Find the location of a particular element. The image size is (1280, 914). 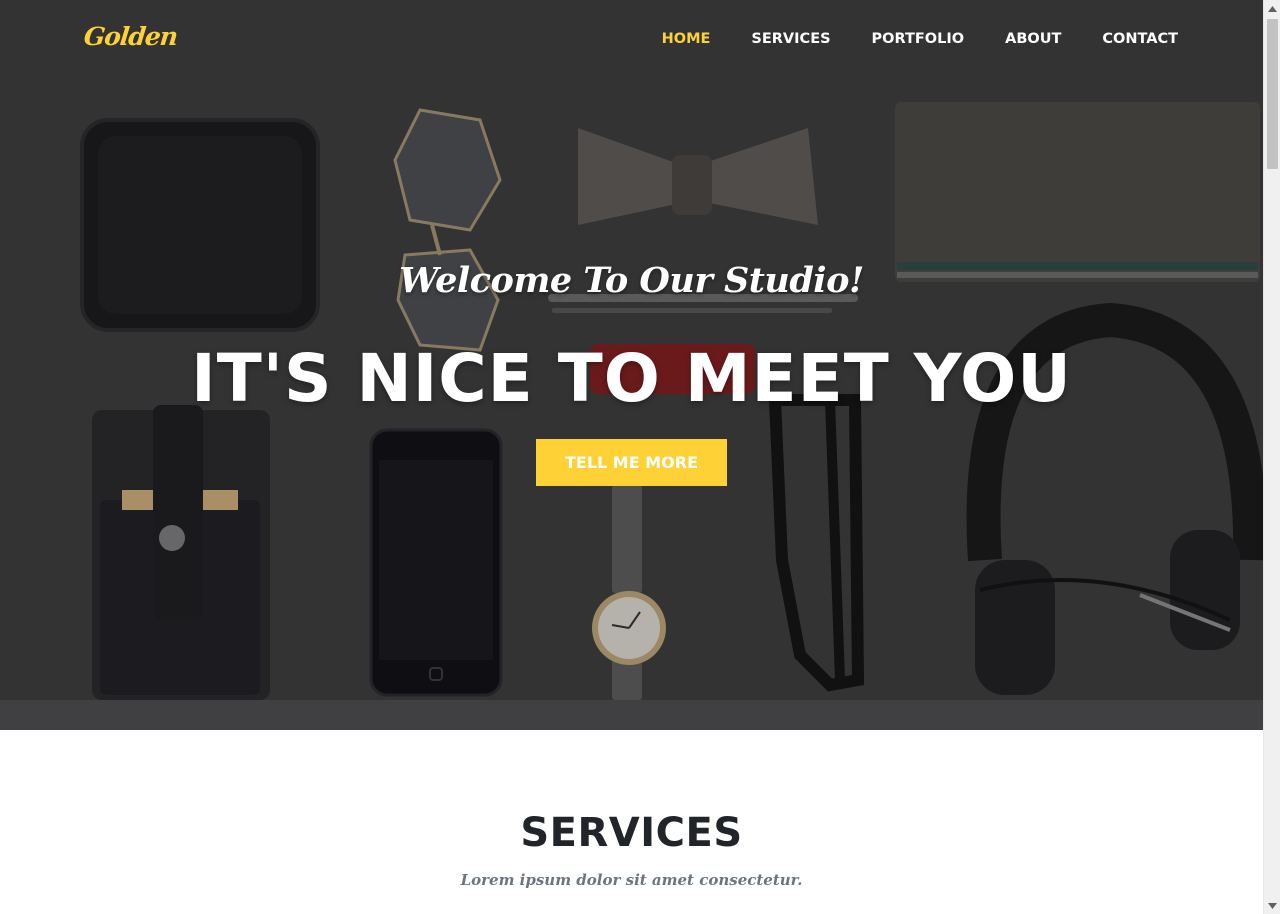

nav-item-contact: CONTACT is located at coordinates (1140, 39).